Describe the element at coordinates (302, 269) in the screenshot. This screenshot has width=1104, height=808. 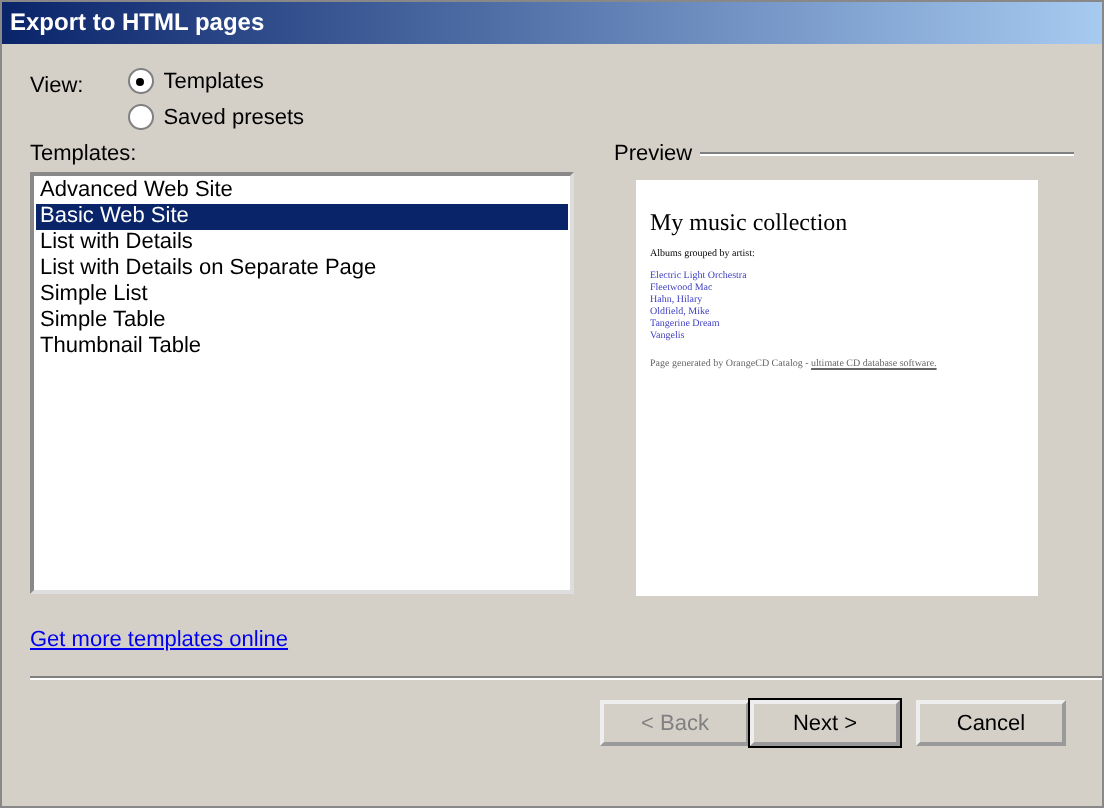
I see `list-item: List with Details on Separate Page` at that location.